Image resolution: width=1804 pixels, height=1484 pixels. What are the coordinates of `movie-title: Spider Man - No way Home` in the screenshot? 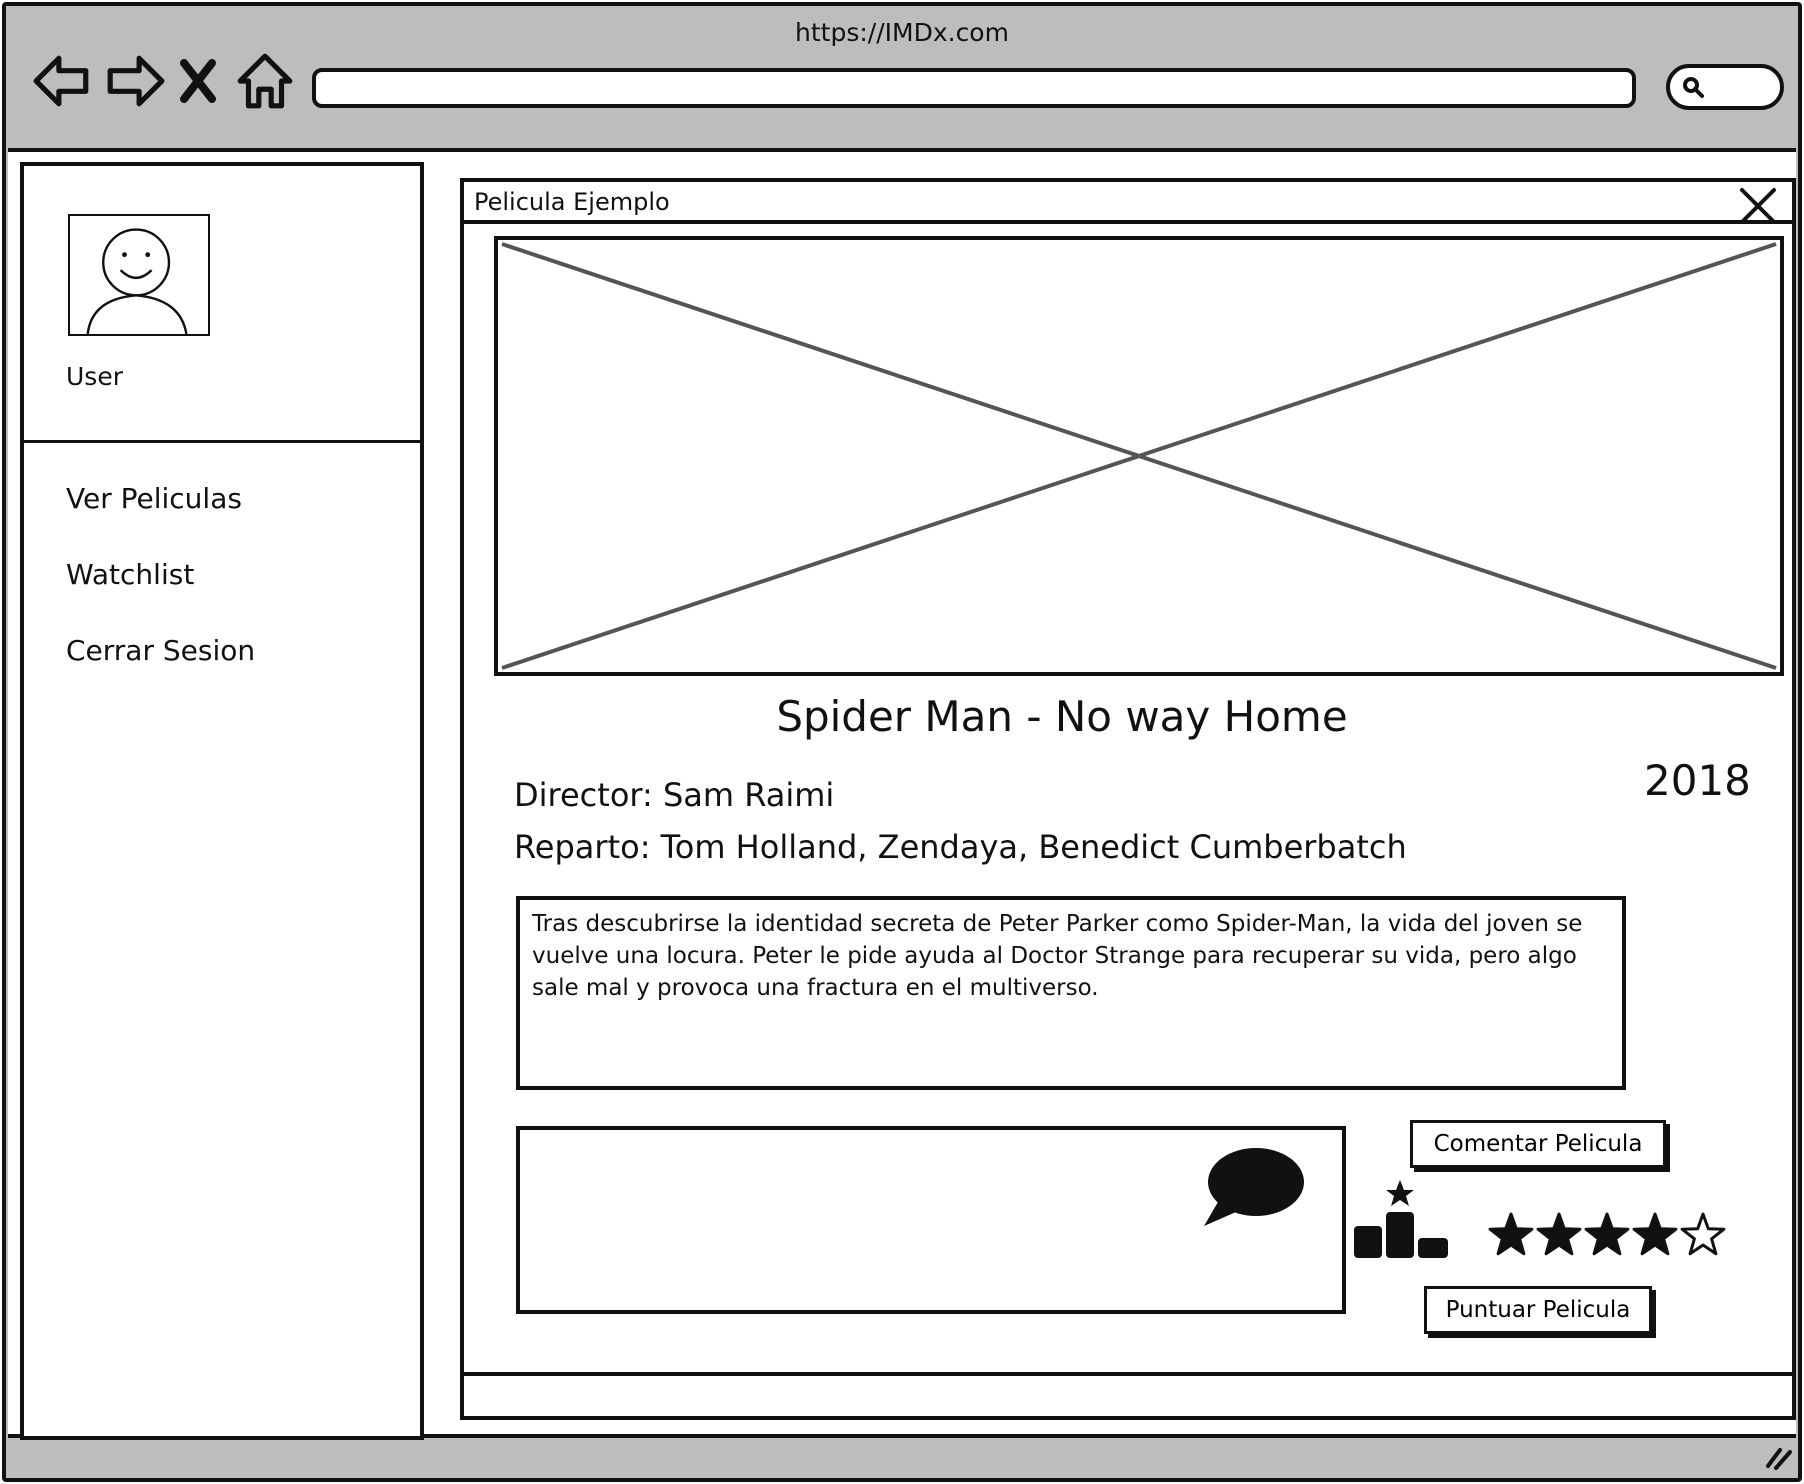 It's located at (1062, 716).